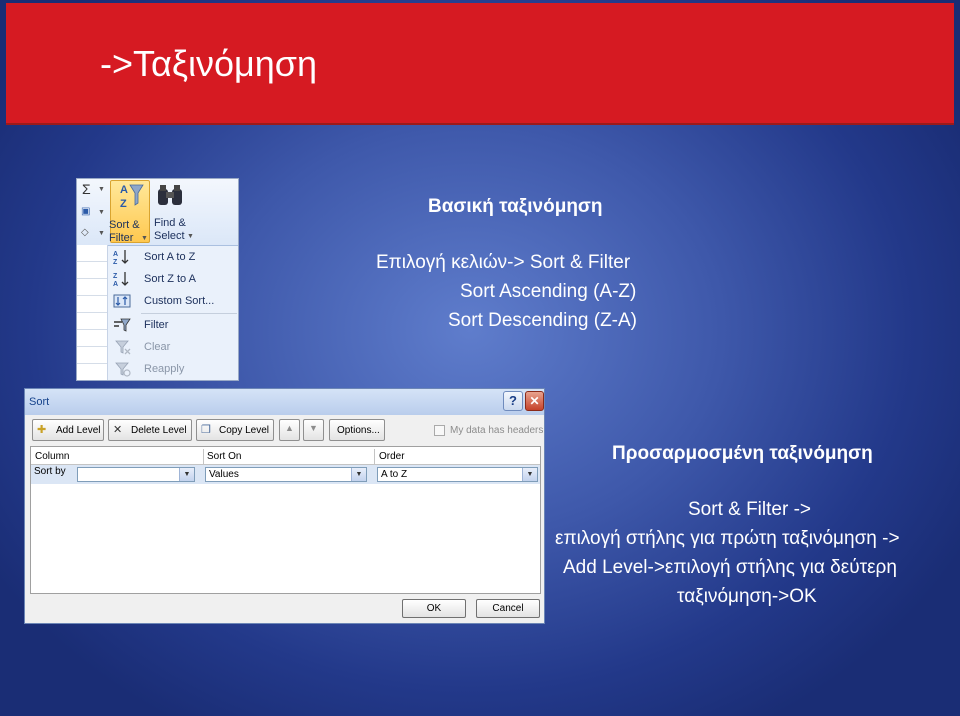 Image resolution: width=960 pixels, height=716 pixels. What do you see at coordinates (189, 313) in the screenshot?
I see `menu-separator` at bounding box center [189, 313].